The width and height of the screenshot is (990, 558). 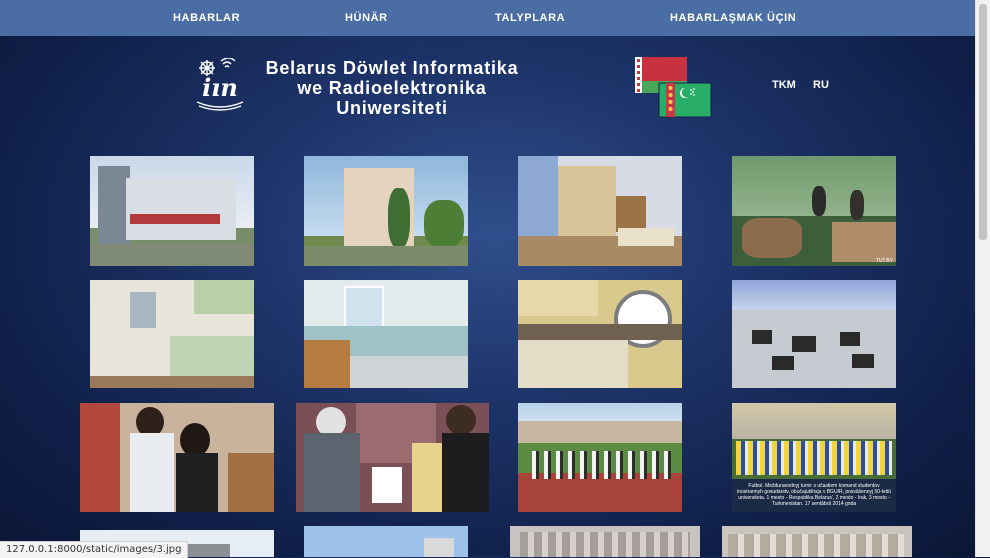 What do you see at coordinates (600, 334) in the screenshot?
I see `photo-kitchen-yellow` at bounding box center [600, 334].